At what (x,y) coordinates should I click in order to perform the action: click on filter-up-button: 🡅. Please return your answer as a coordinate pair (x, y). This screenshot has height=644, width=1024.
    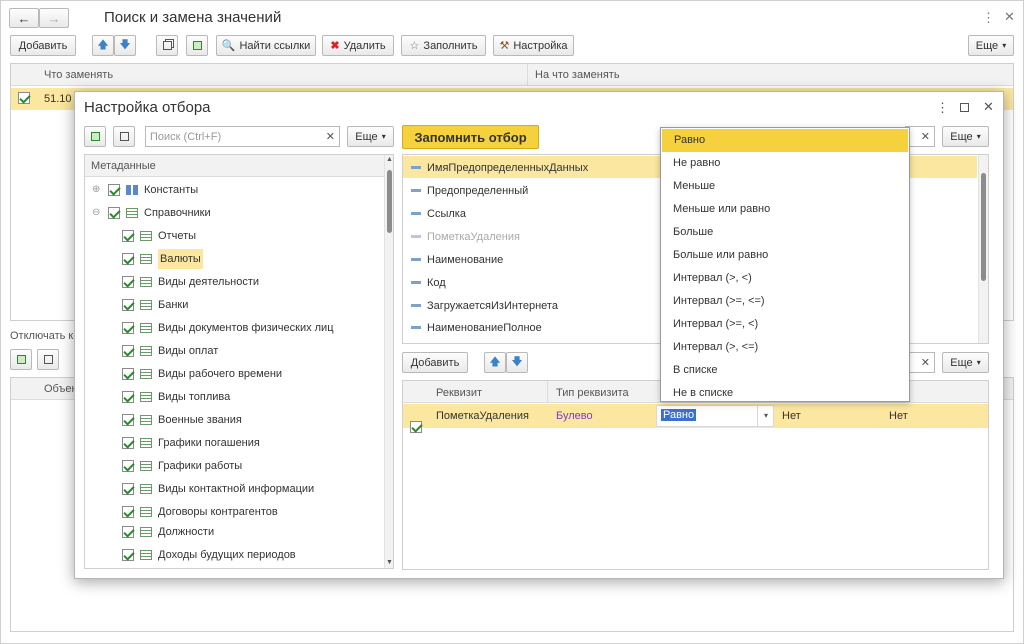
    Looking at the image, I should click on (495, 362).